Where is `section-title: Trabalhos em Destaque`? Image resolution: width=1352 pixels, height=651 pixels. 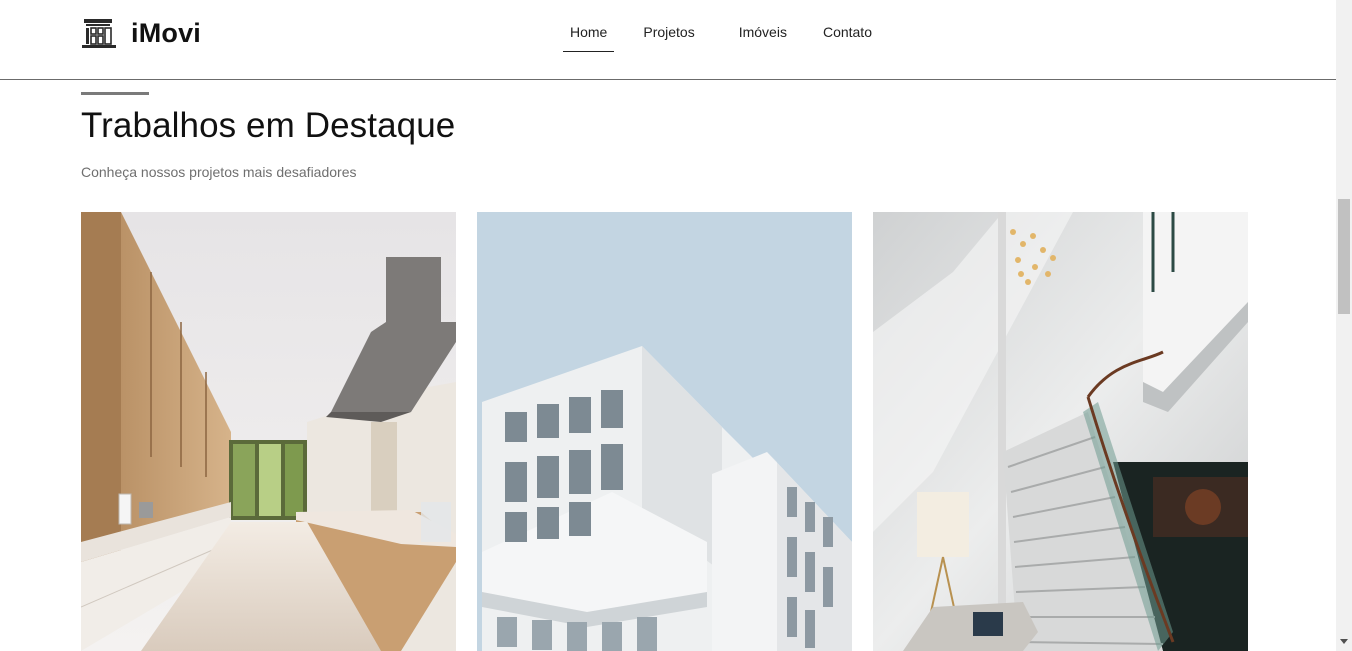
section-title: Trabalhos em Destaque is located at coordinates (268, 125).